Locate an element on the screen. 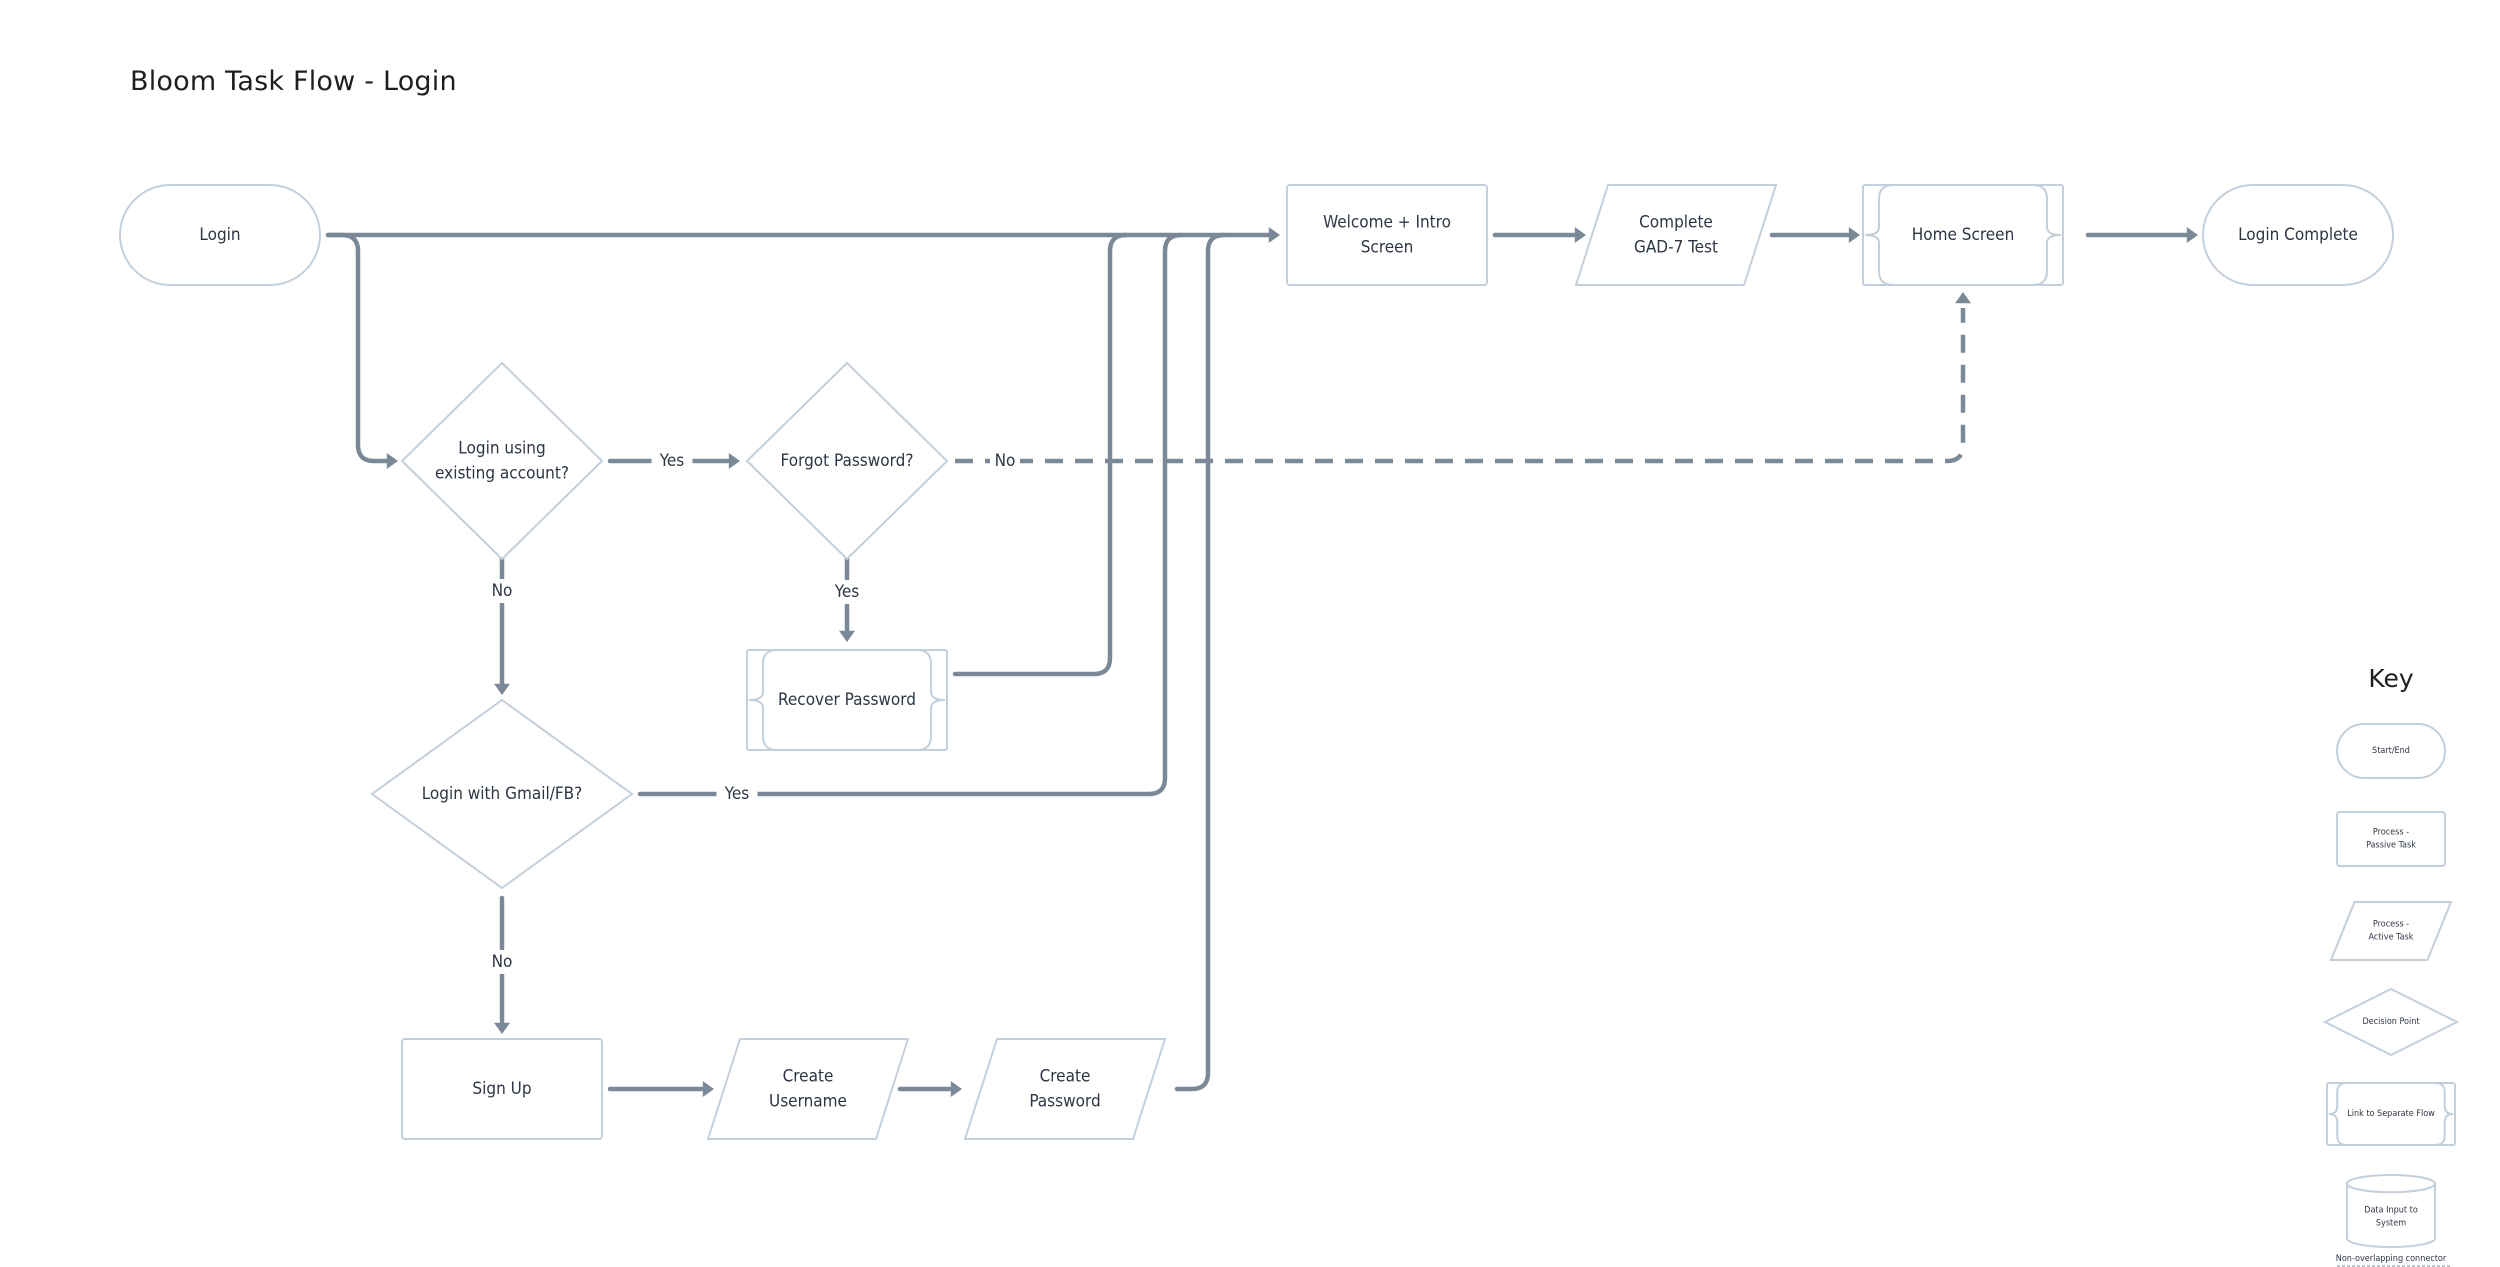 This screenshot has width=2500, height=1267. connector-forgot-password-to-home: No is located at coordinates (1463, 382).